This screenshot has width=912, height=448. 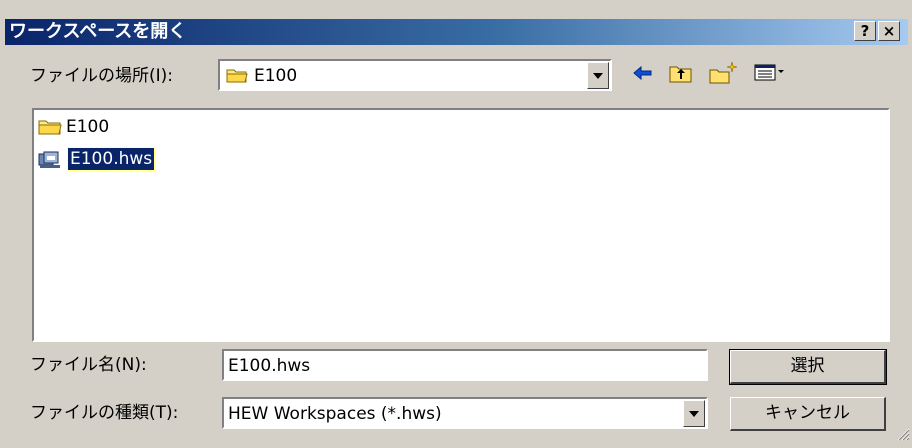 I want to click on look-in-dropdown-button, so click(x=598, y=75).